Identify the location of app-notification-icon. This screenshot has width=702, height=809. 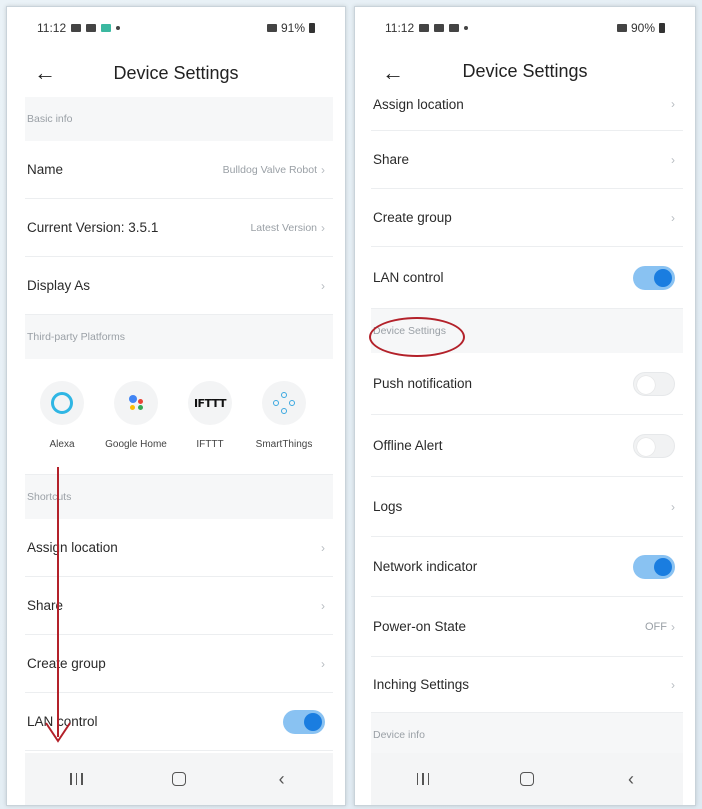
(106, 28).